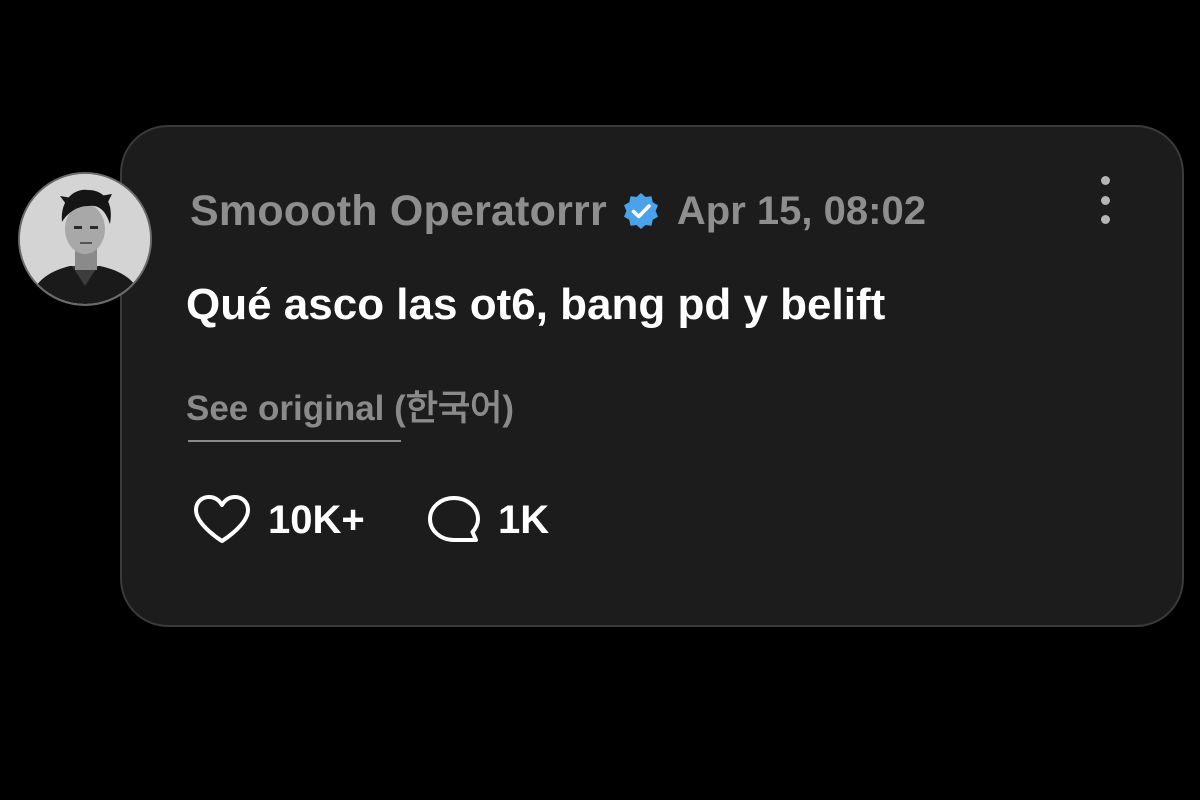 This screenshot has width=1200, height=800. Describe the element at coordinates (536, 304) in the screenshot. I see `post-body-text: Qué asco las ot6, bang pd y belift` at that location.